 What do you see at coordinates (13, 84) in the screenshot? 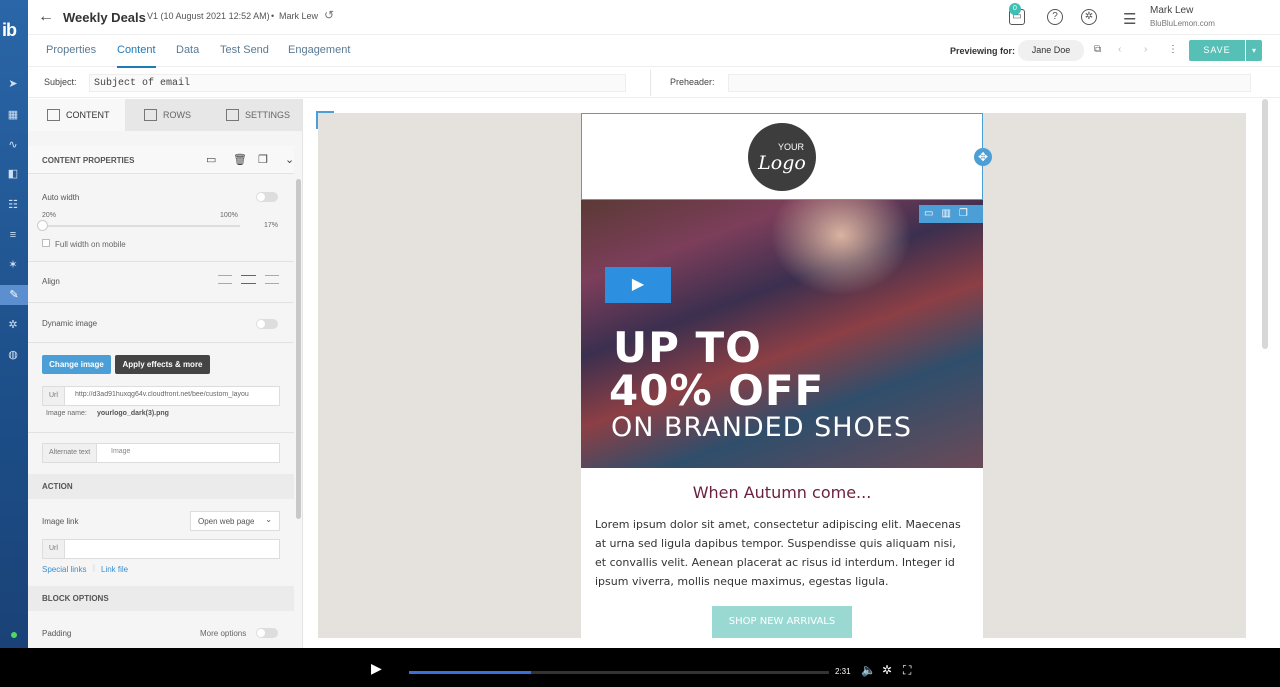
I see `send-icon: ➤` at bounding box center [13, 84].